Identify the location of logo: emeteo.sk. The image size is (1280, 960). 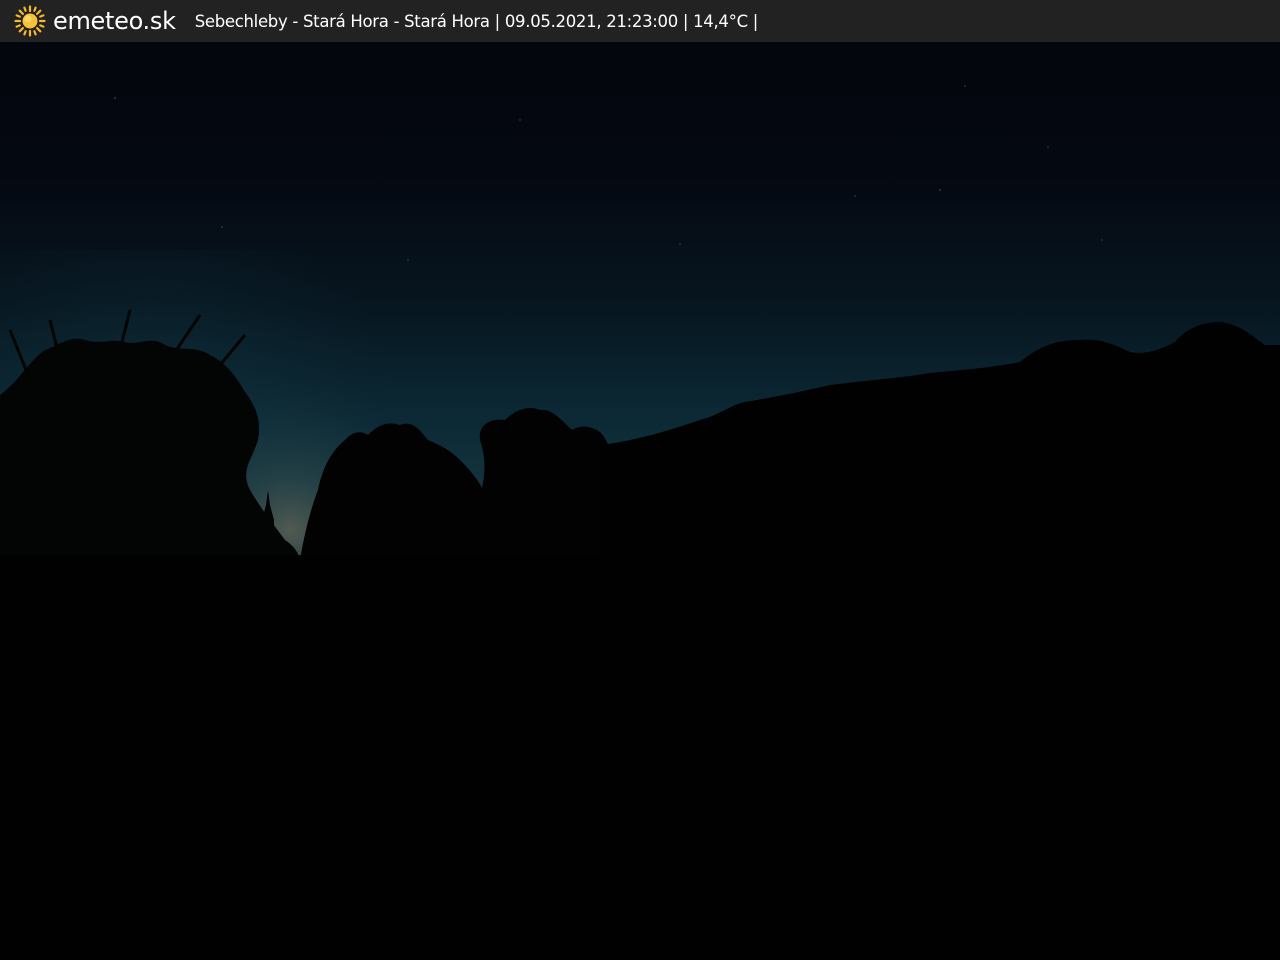
(95, 21).